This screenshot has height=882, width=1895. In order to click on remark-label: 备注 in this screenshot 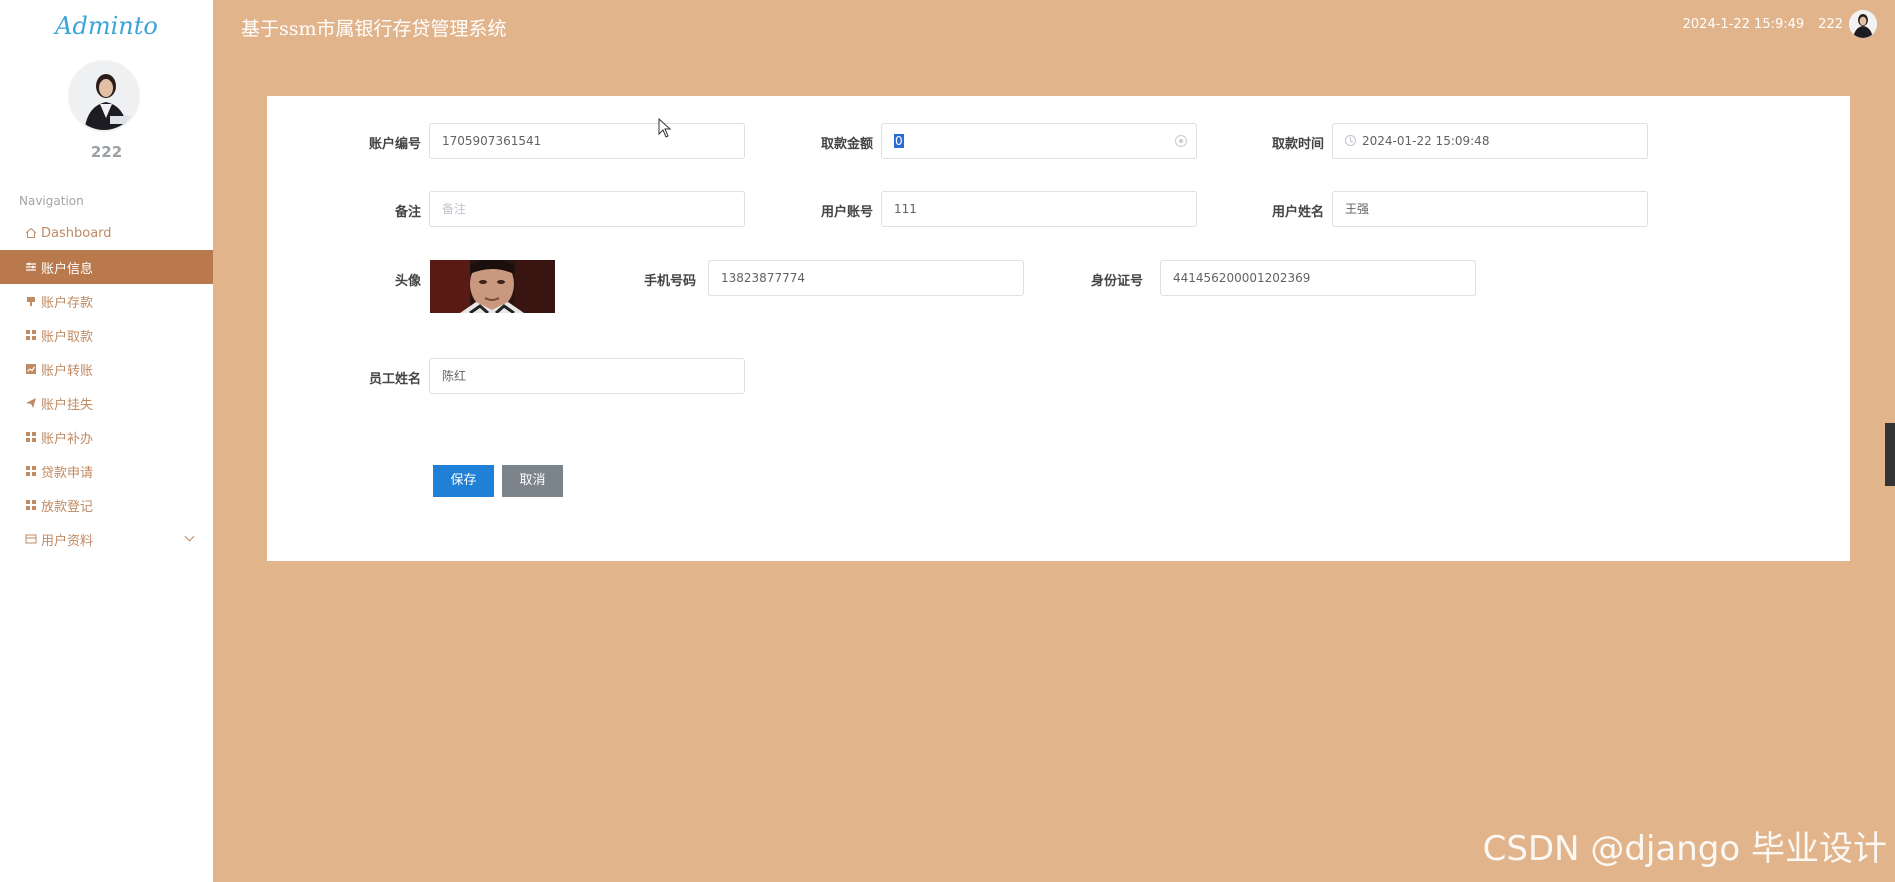, I will do `click(407, 212)`.